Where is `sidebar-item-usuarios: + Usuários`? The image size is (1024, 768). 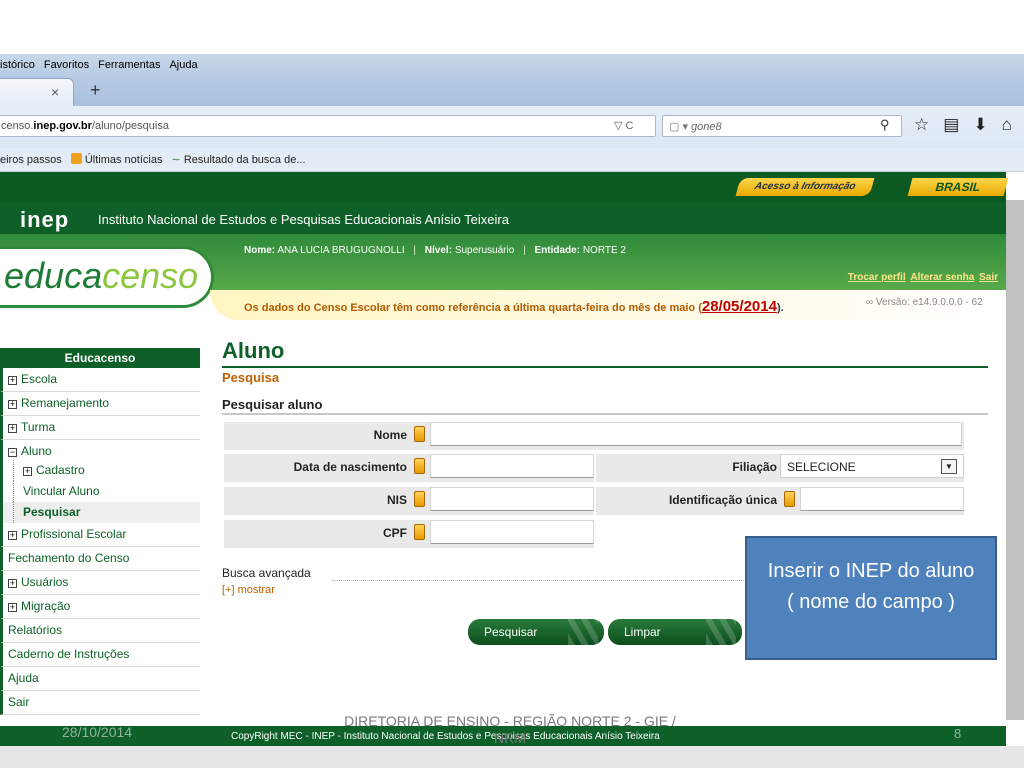 sidebar-item-usuarios: + Usuários is located at coordinates (100, 583).